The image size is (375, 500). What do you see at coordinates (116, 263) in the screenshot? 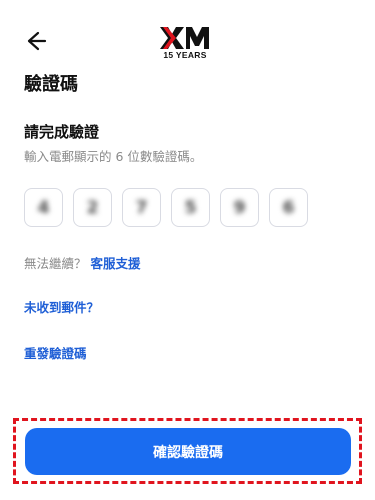
I see `support-link: 客服支援` at bounding box center [116, 263].